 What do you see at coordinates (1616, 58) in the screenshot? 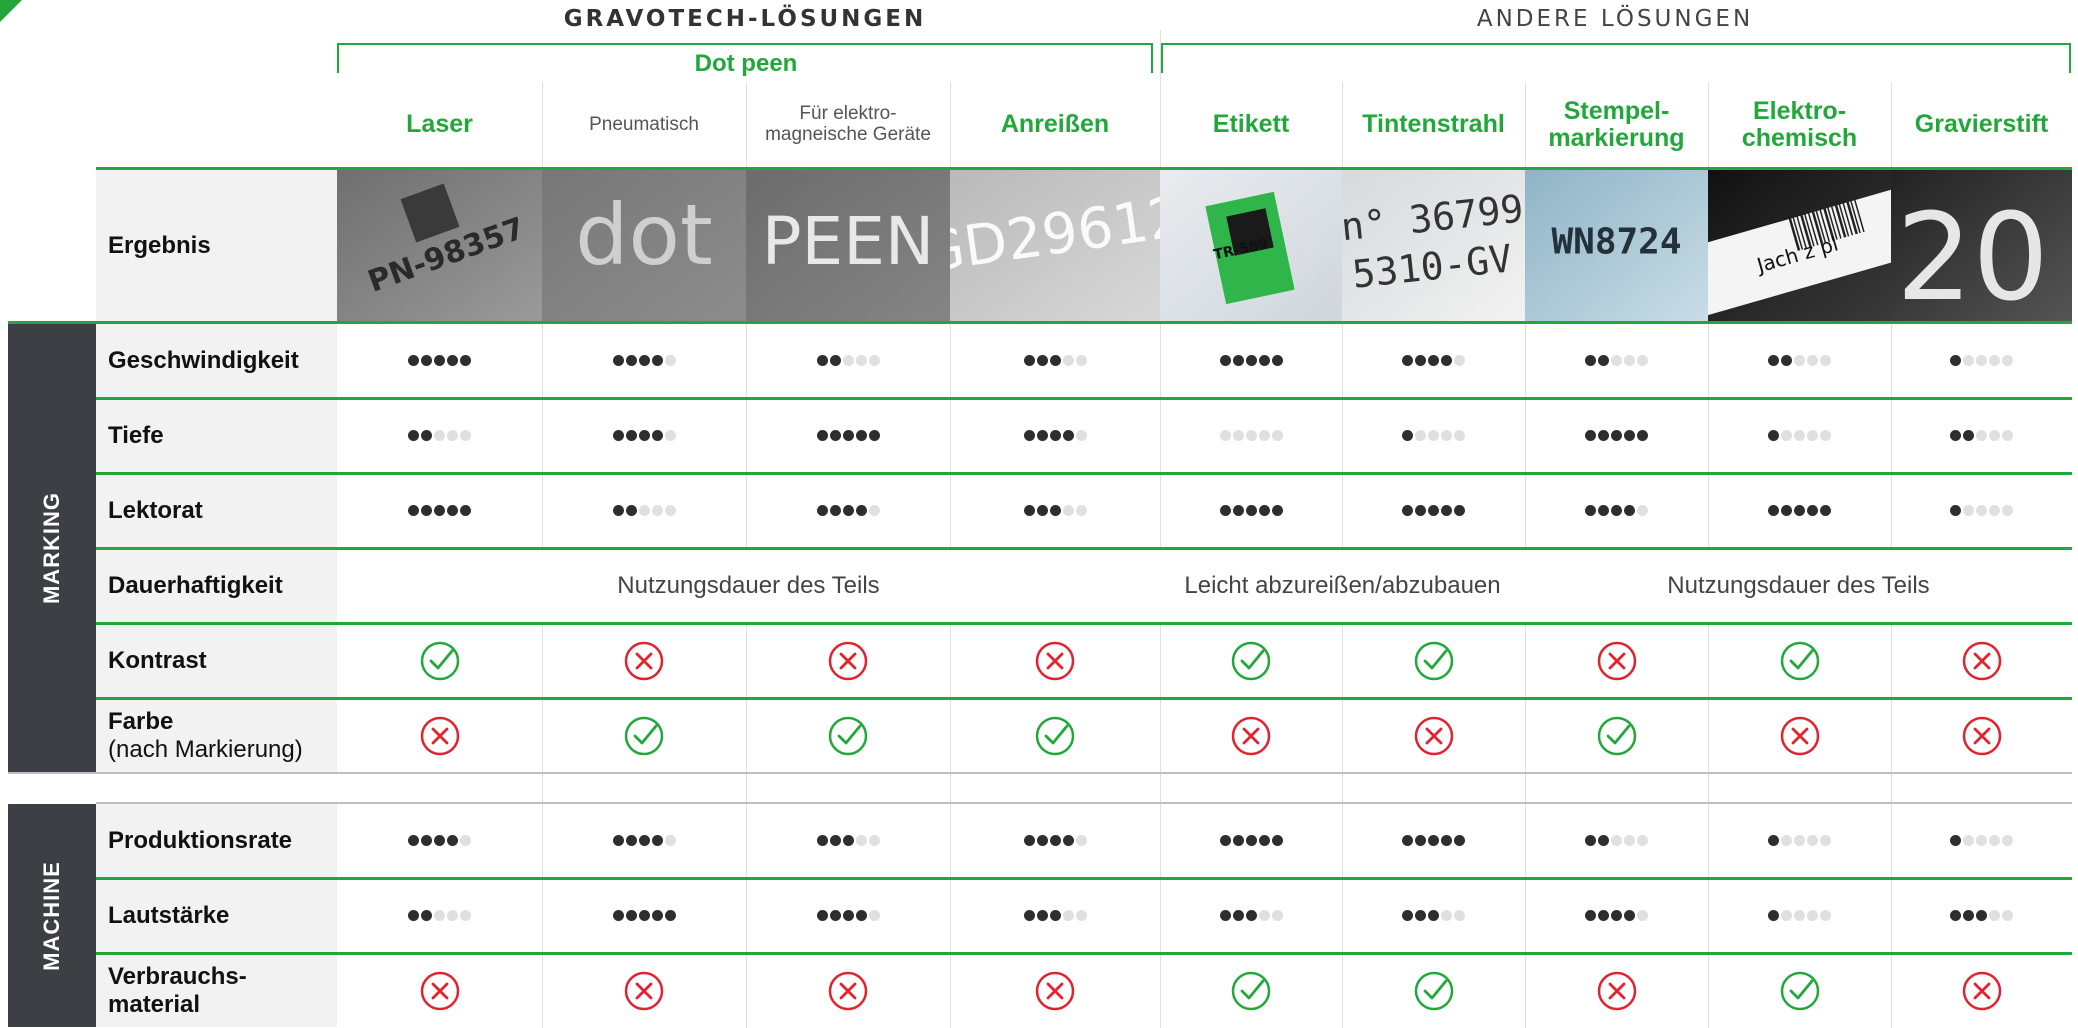
I see `other-bracket` at bounding box center [1616, 58].